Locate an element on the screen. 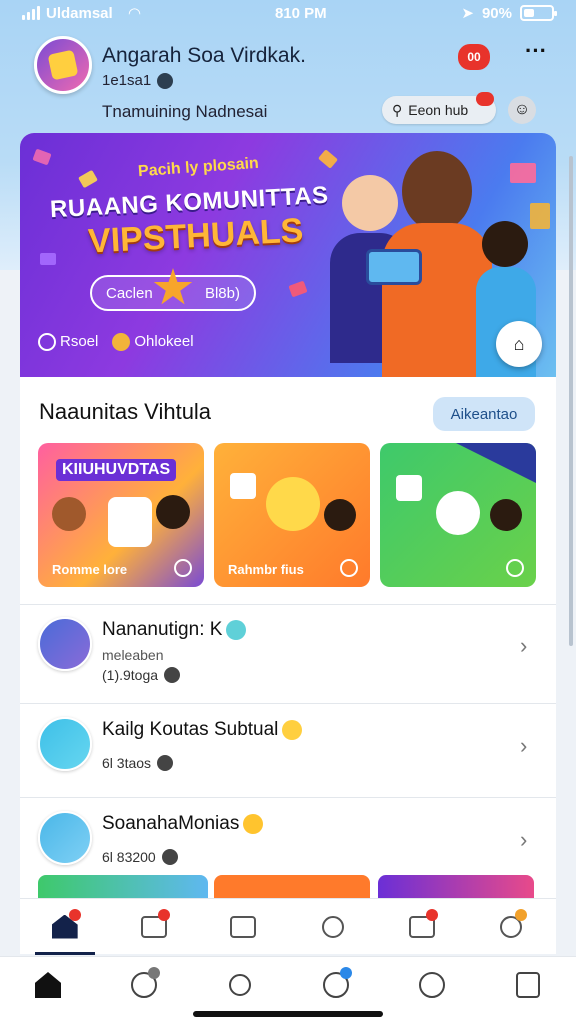  wifi-icon: ◠ is located at coordinates (134, 13).